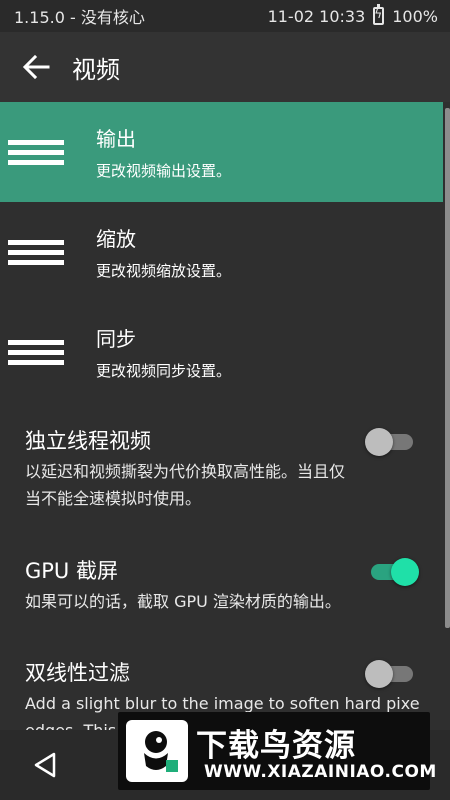 This screenshot has height=800, width=450. Describe the element at coordinates (183, 601) in the screenshot. I see `setting-desc-line: 如果可以的话，截取 GPU 渲染材质的输出。` at that location.